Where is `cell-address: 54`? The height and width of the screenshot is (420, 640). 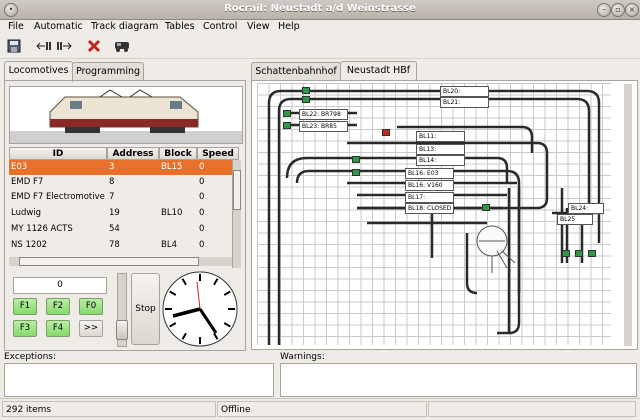
cell-address: 54 is located at coordinates (114, 229).